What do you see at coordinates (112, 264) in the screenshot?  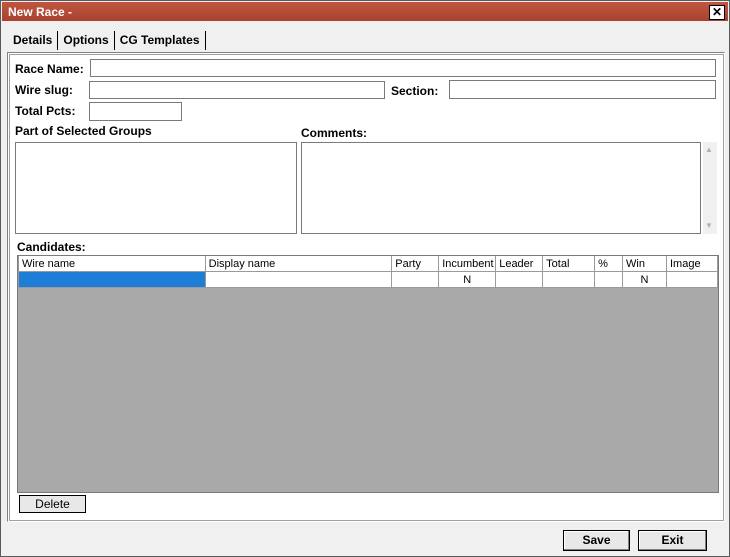 I see `col-wire-name: Wire name` at bounding box center [112, 264].